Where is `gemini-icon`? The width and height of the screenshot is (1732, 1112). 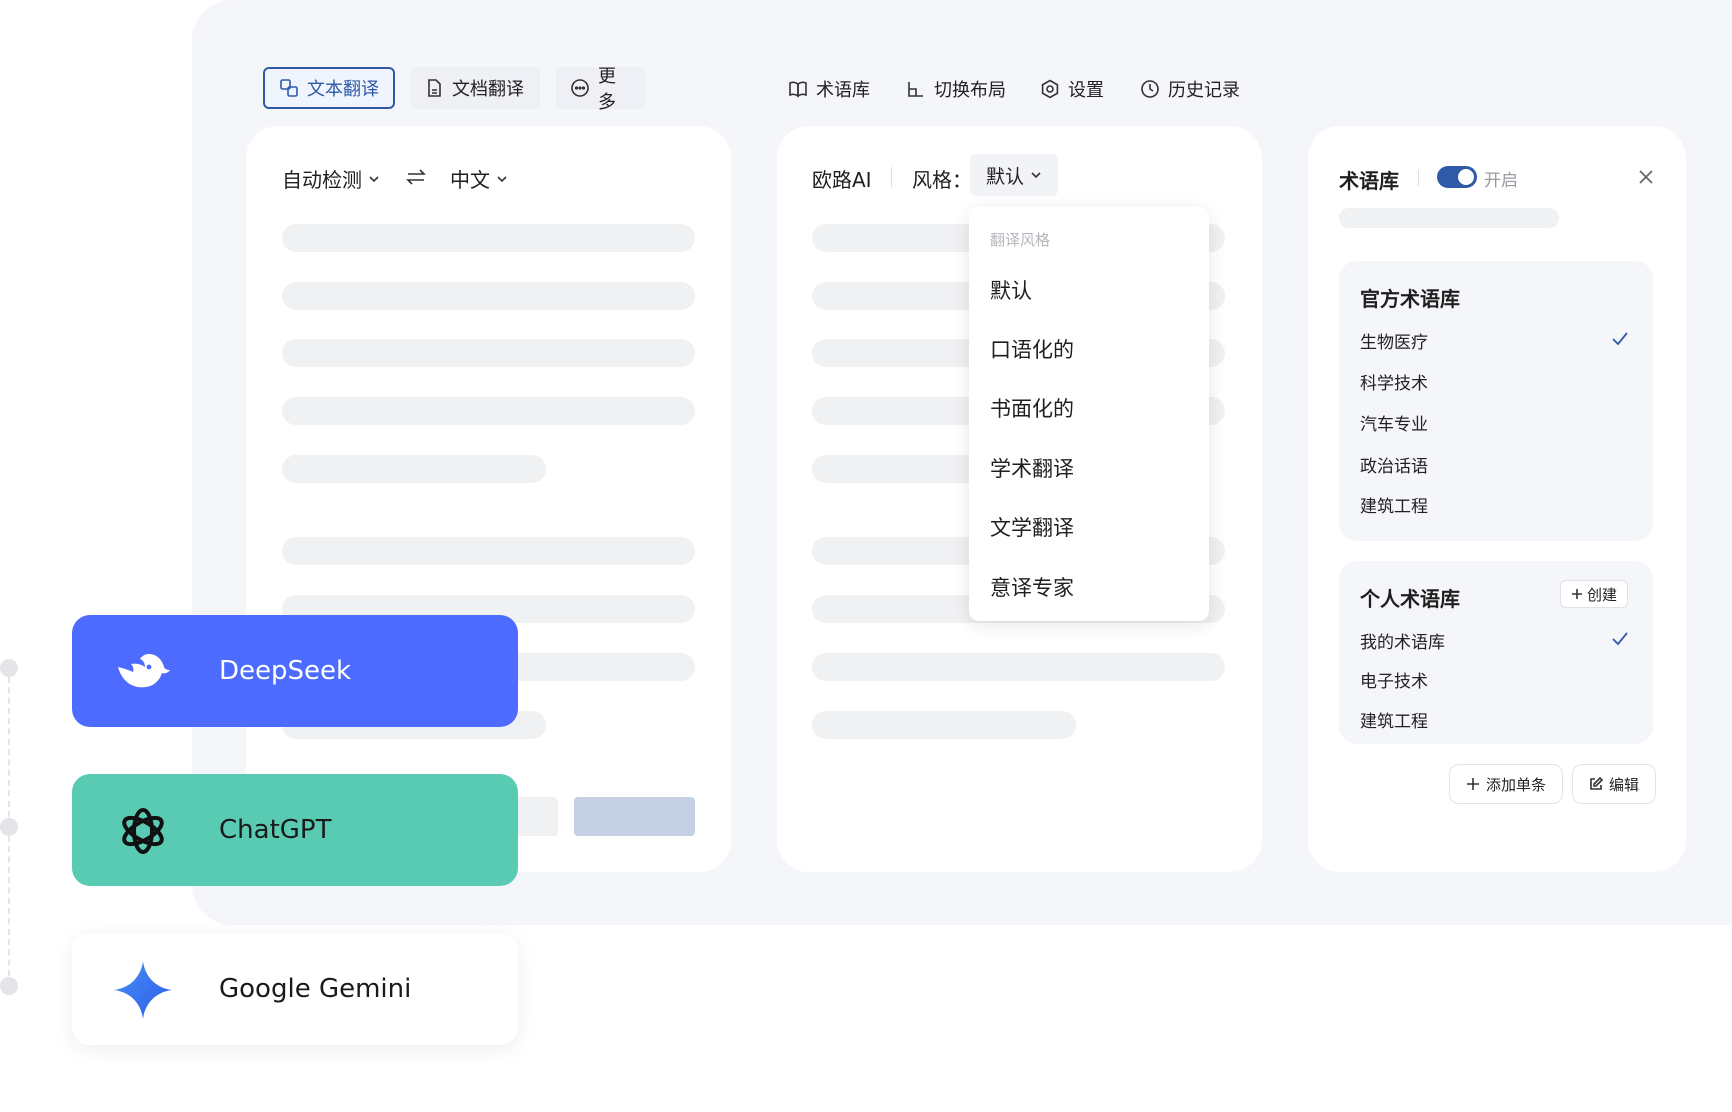 gemini-icon is located at coordinates (143, 990).